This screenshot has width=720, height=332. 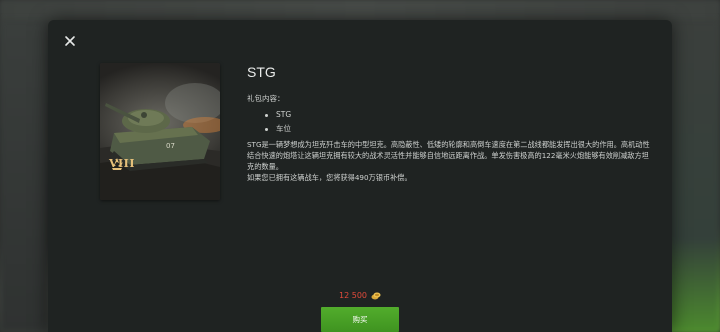 I want to click on tier-emblem-icon, so click(x=117, y=164).